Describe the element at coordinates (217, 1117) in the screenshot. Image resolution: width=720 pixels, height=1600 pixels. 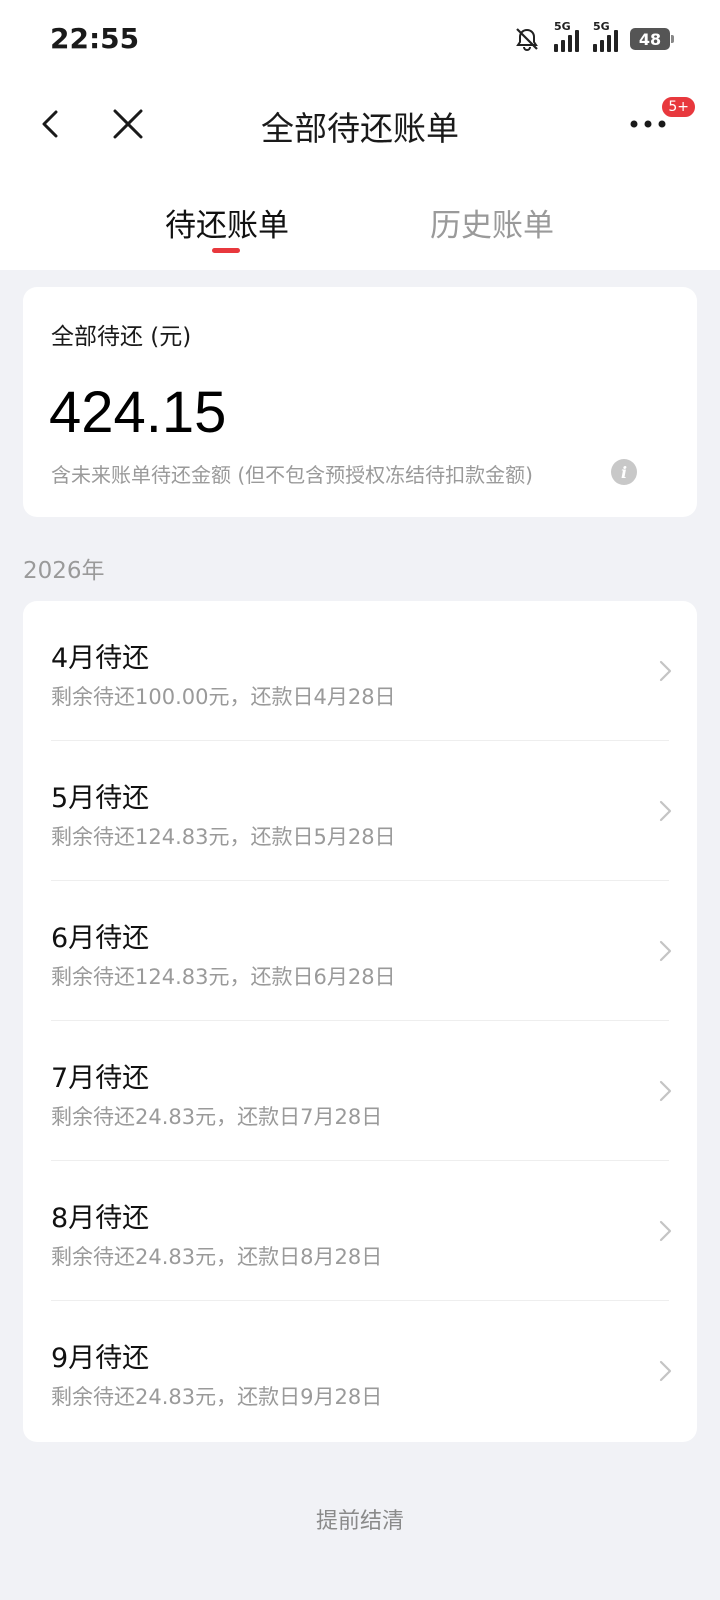
I see `bill-subtitle: 剩余待还24.83元，还款日7月28日` at that location.